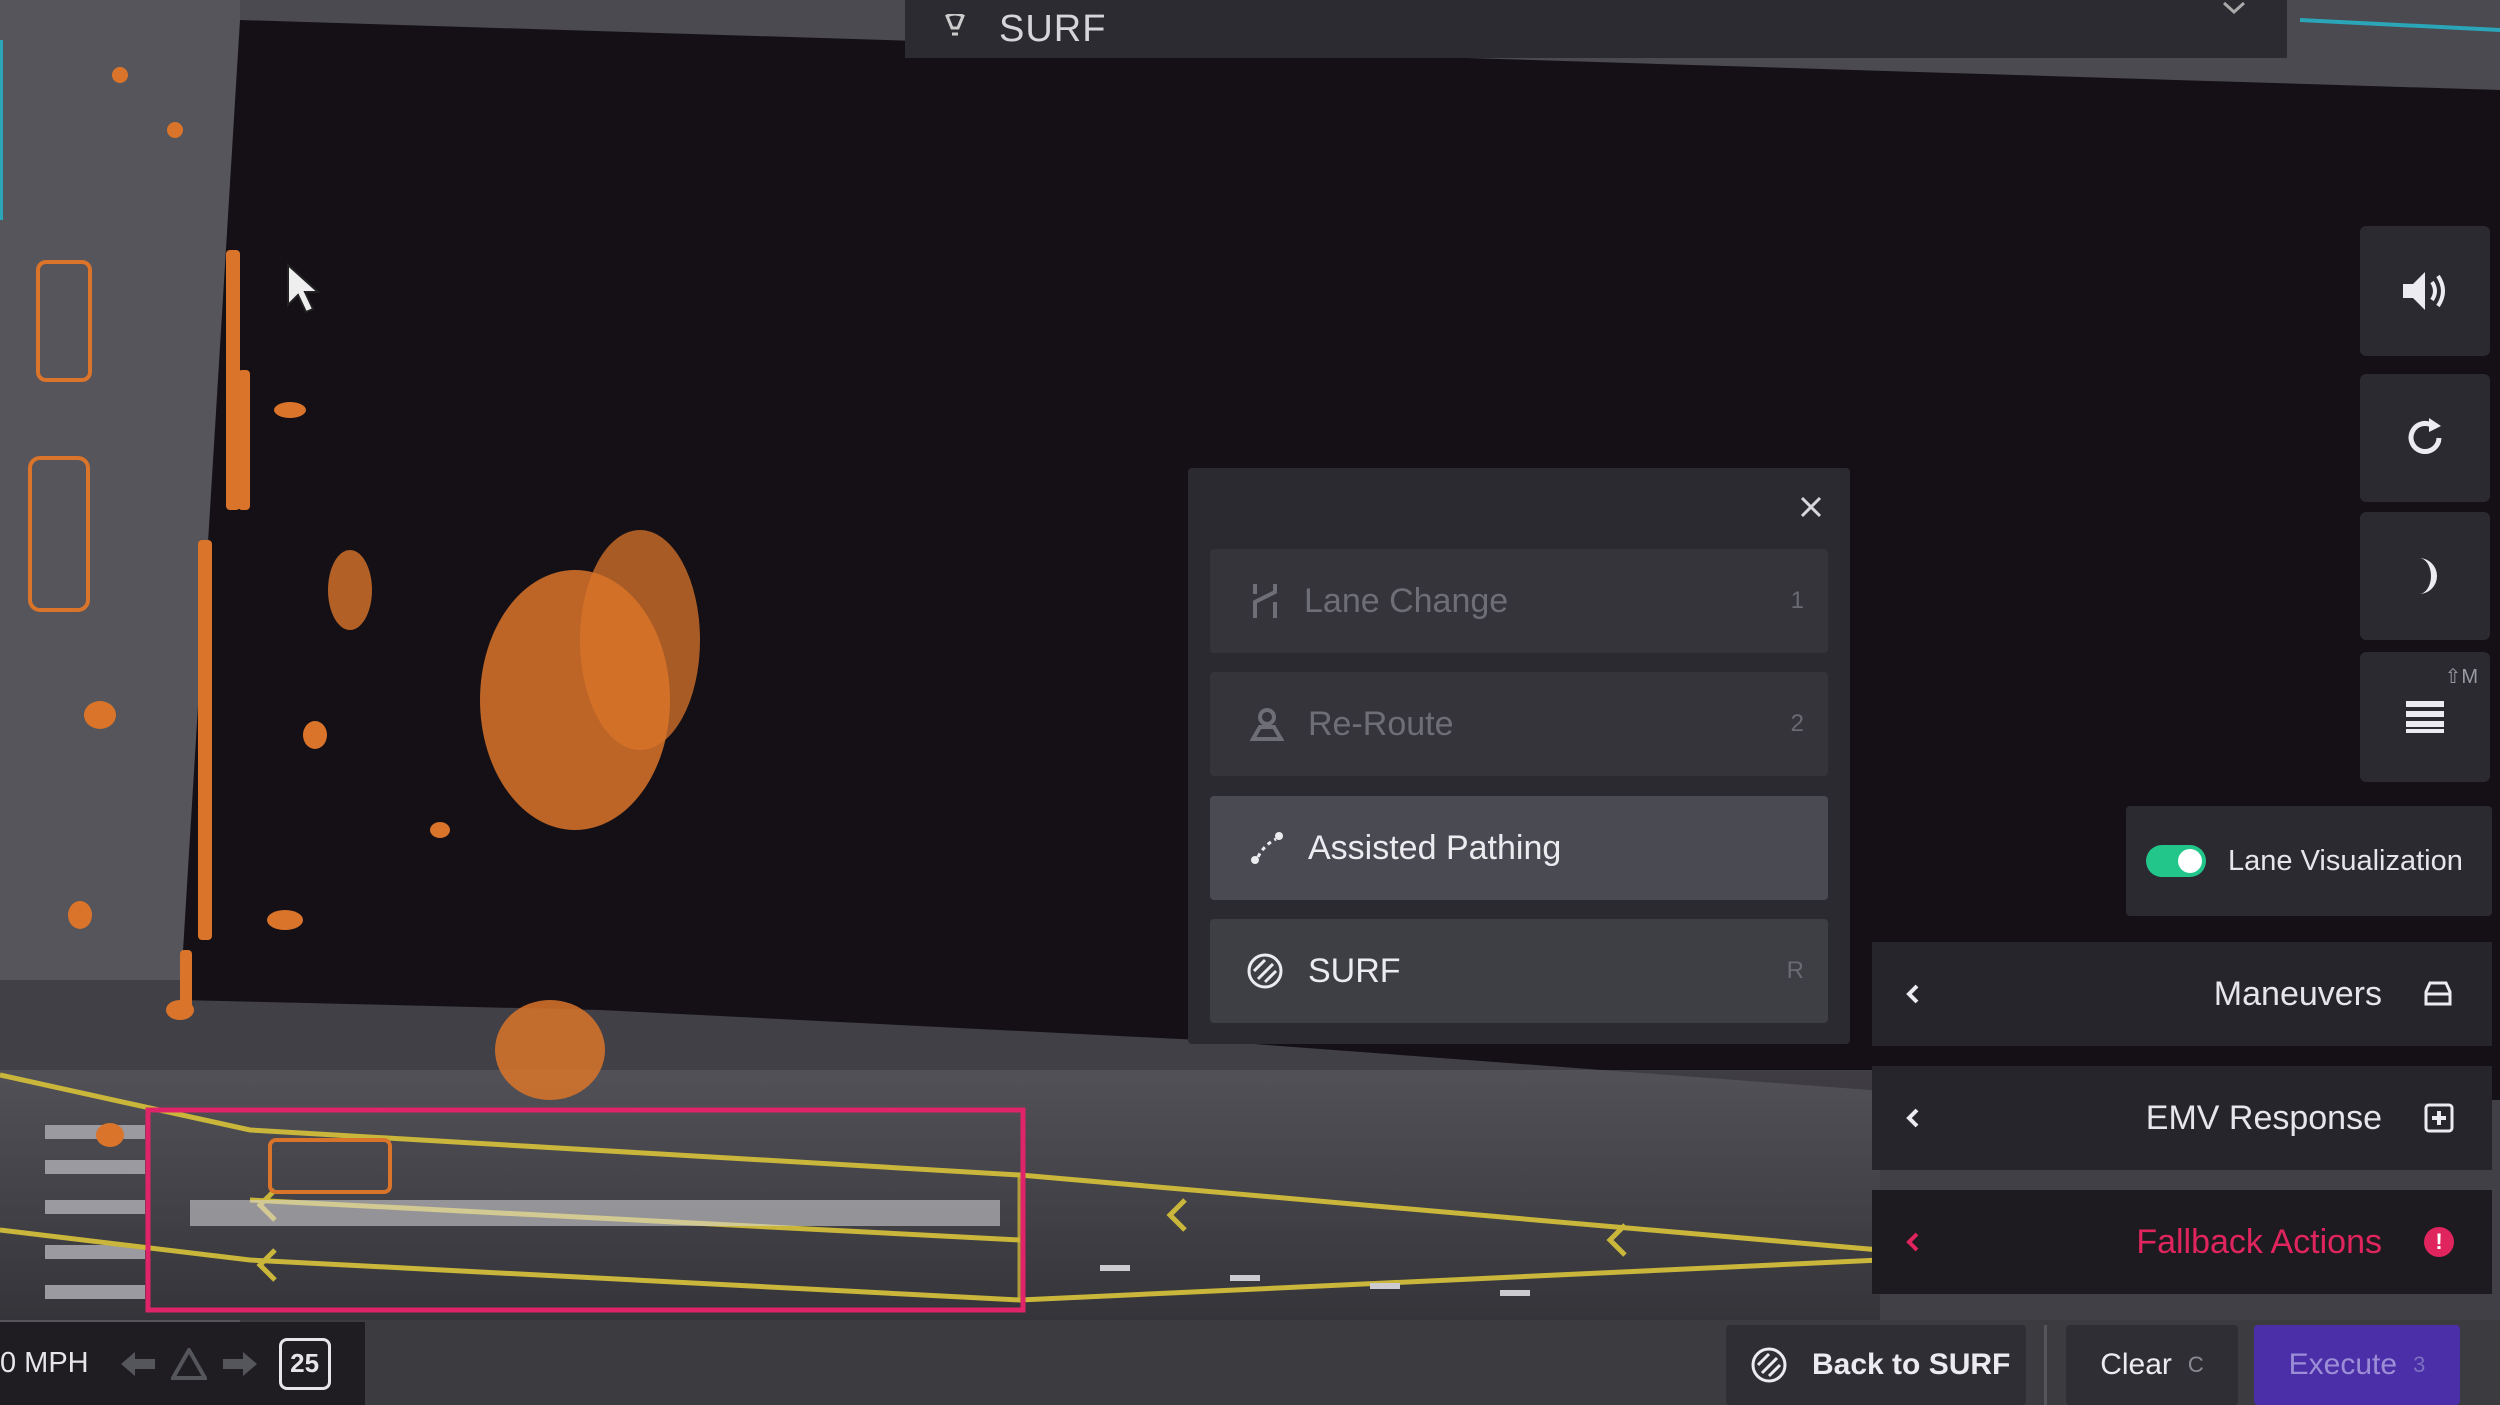  I want to click on back-to-surf-button: Back to SURF, so click(1876, 1365).